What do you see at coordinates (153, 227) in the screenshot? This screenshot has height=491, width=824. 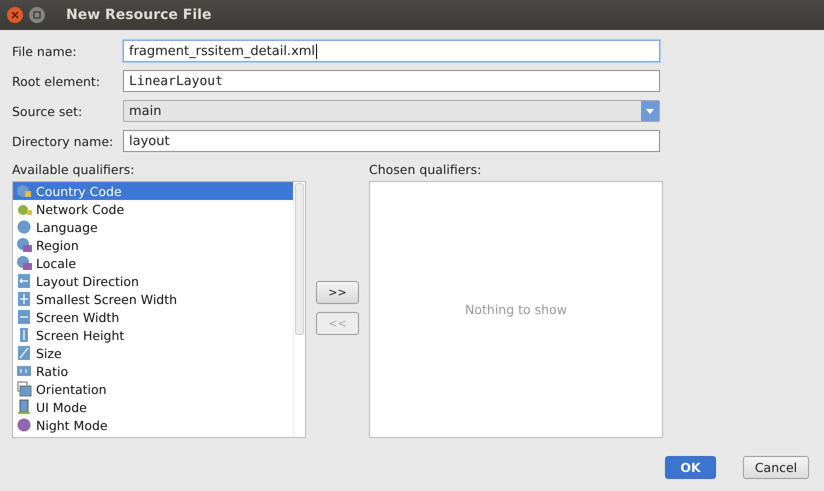 I see `qualifier-item: Language` at bounding box center [153, 227].